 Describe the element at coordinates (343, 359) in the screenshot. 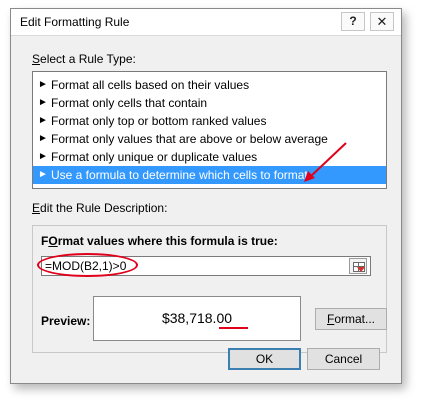

I see `cancel-button: Cancel` at that location.